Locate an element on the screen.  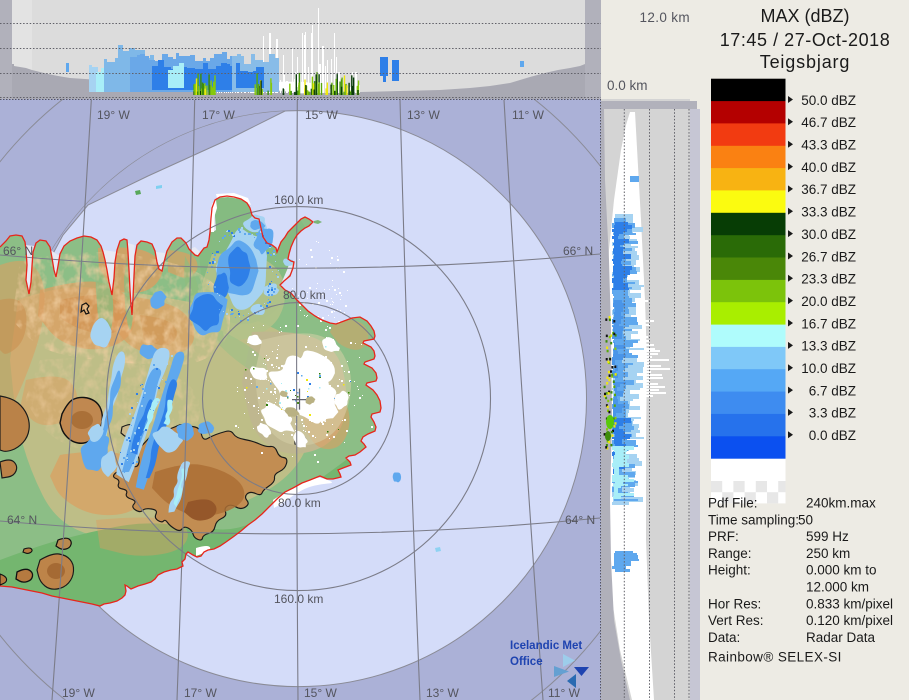
svg-text: 23.3 dBZ is located at coordinates (828, 279).